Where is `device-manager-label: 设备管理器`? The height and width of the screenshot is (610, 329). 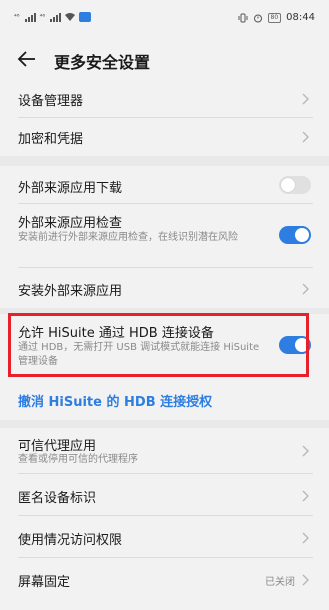
device-manager-label: 设备管理器 is located at coordinates (51, 101).